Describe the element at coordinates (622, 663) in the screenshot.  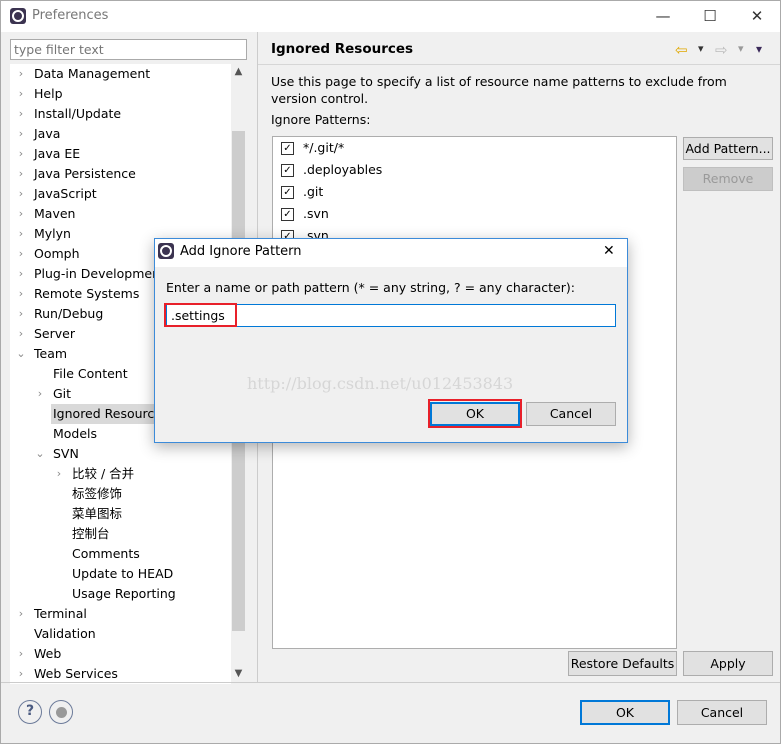
I see `restore-defaults-button: Restore Defaults` at that location.